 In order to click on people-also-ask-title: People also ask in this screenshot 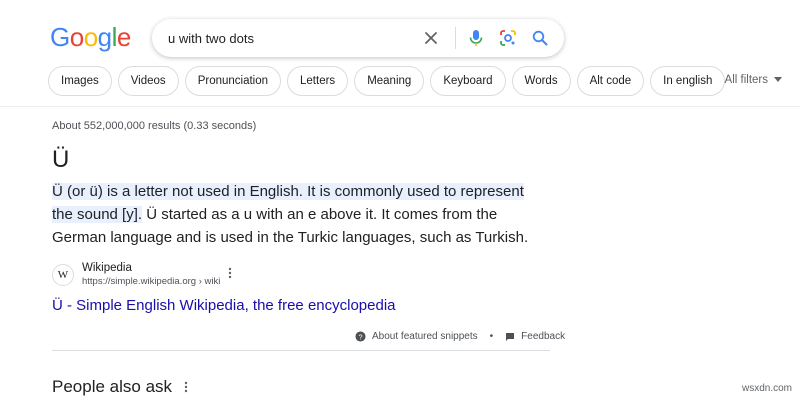, I will do `click(112, 386)`.